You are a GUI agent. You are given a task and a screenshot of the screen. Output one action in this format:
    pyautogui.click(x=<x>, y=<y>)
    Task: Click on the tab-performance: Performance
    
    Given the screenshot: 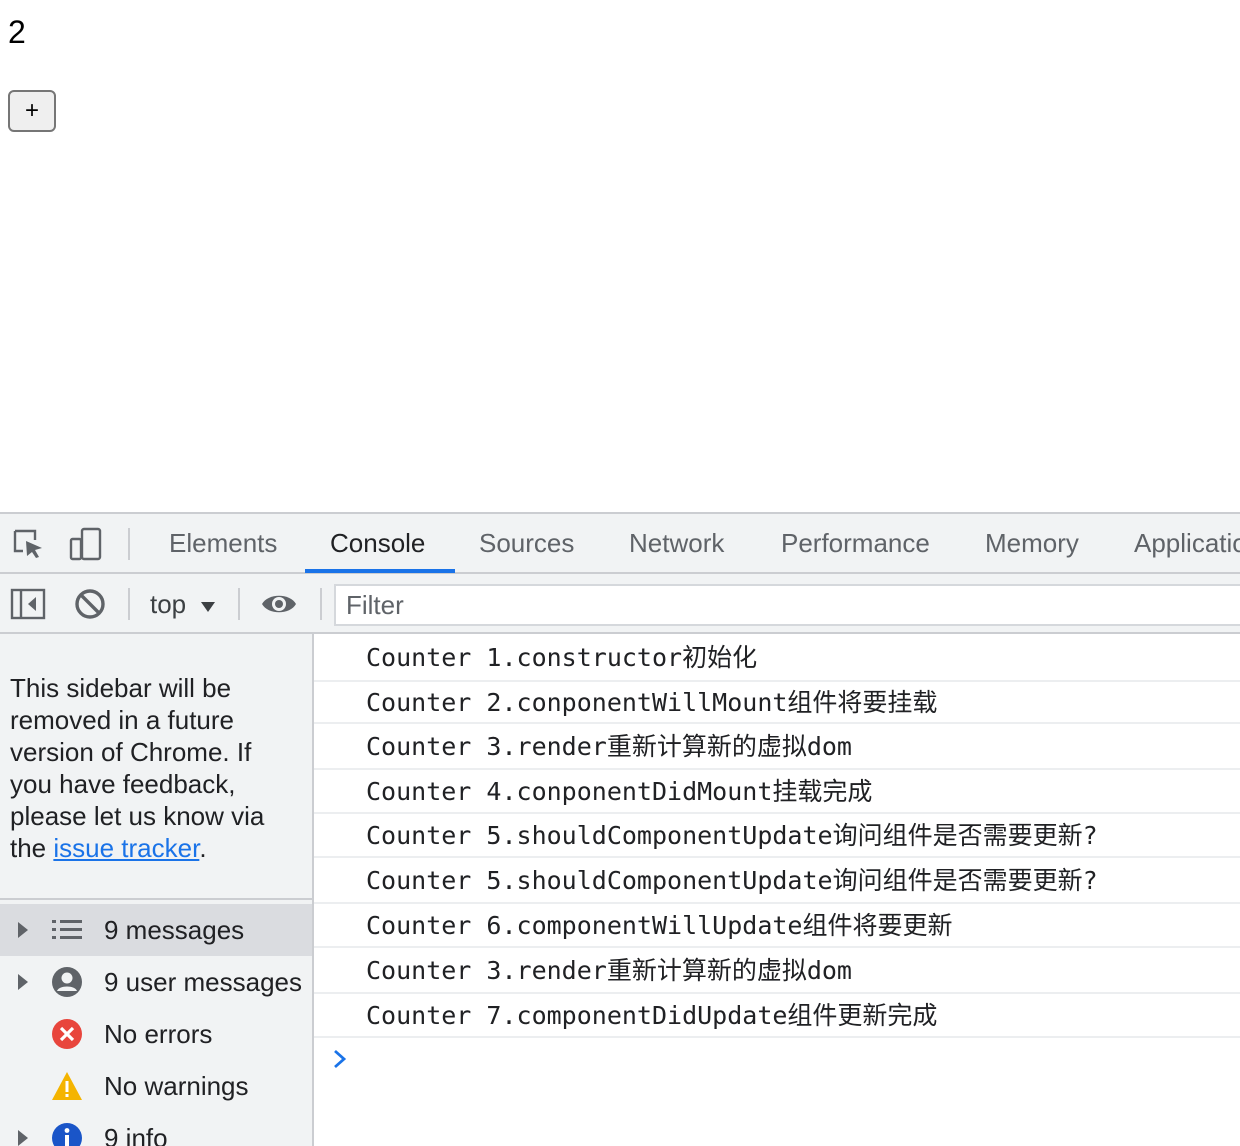 What is the action you would take?
    pyautogui.click(x=855, y=543)
    